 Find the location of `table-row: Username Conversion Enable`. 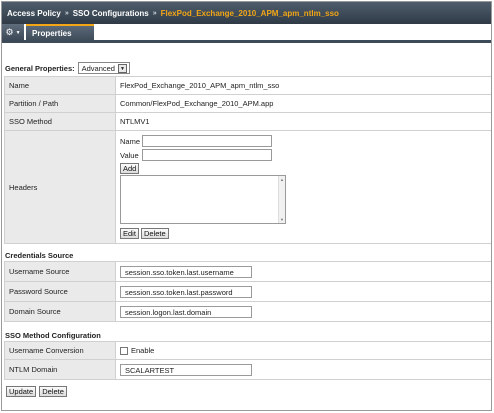

table-row: Username Conversion Enable is located at coordinates (247, 350).